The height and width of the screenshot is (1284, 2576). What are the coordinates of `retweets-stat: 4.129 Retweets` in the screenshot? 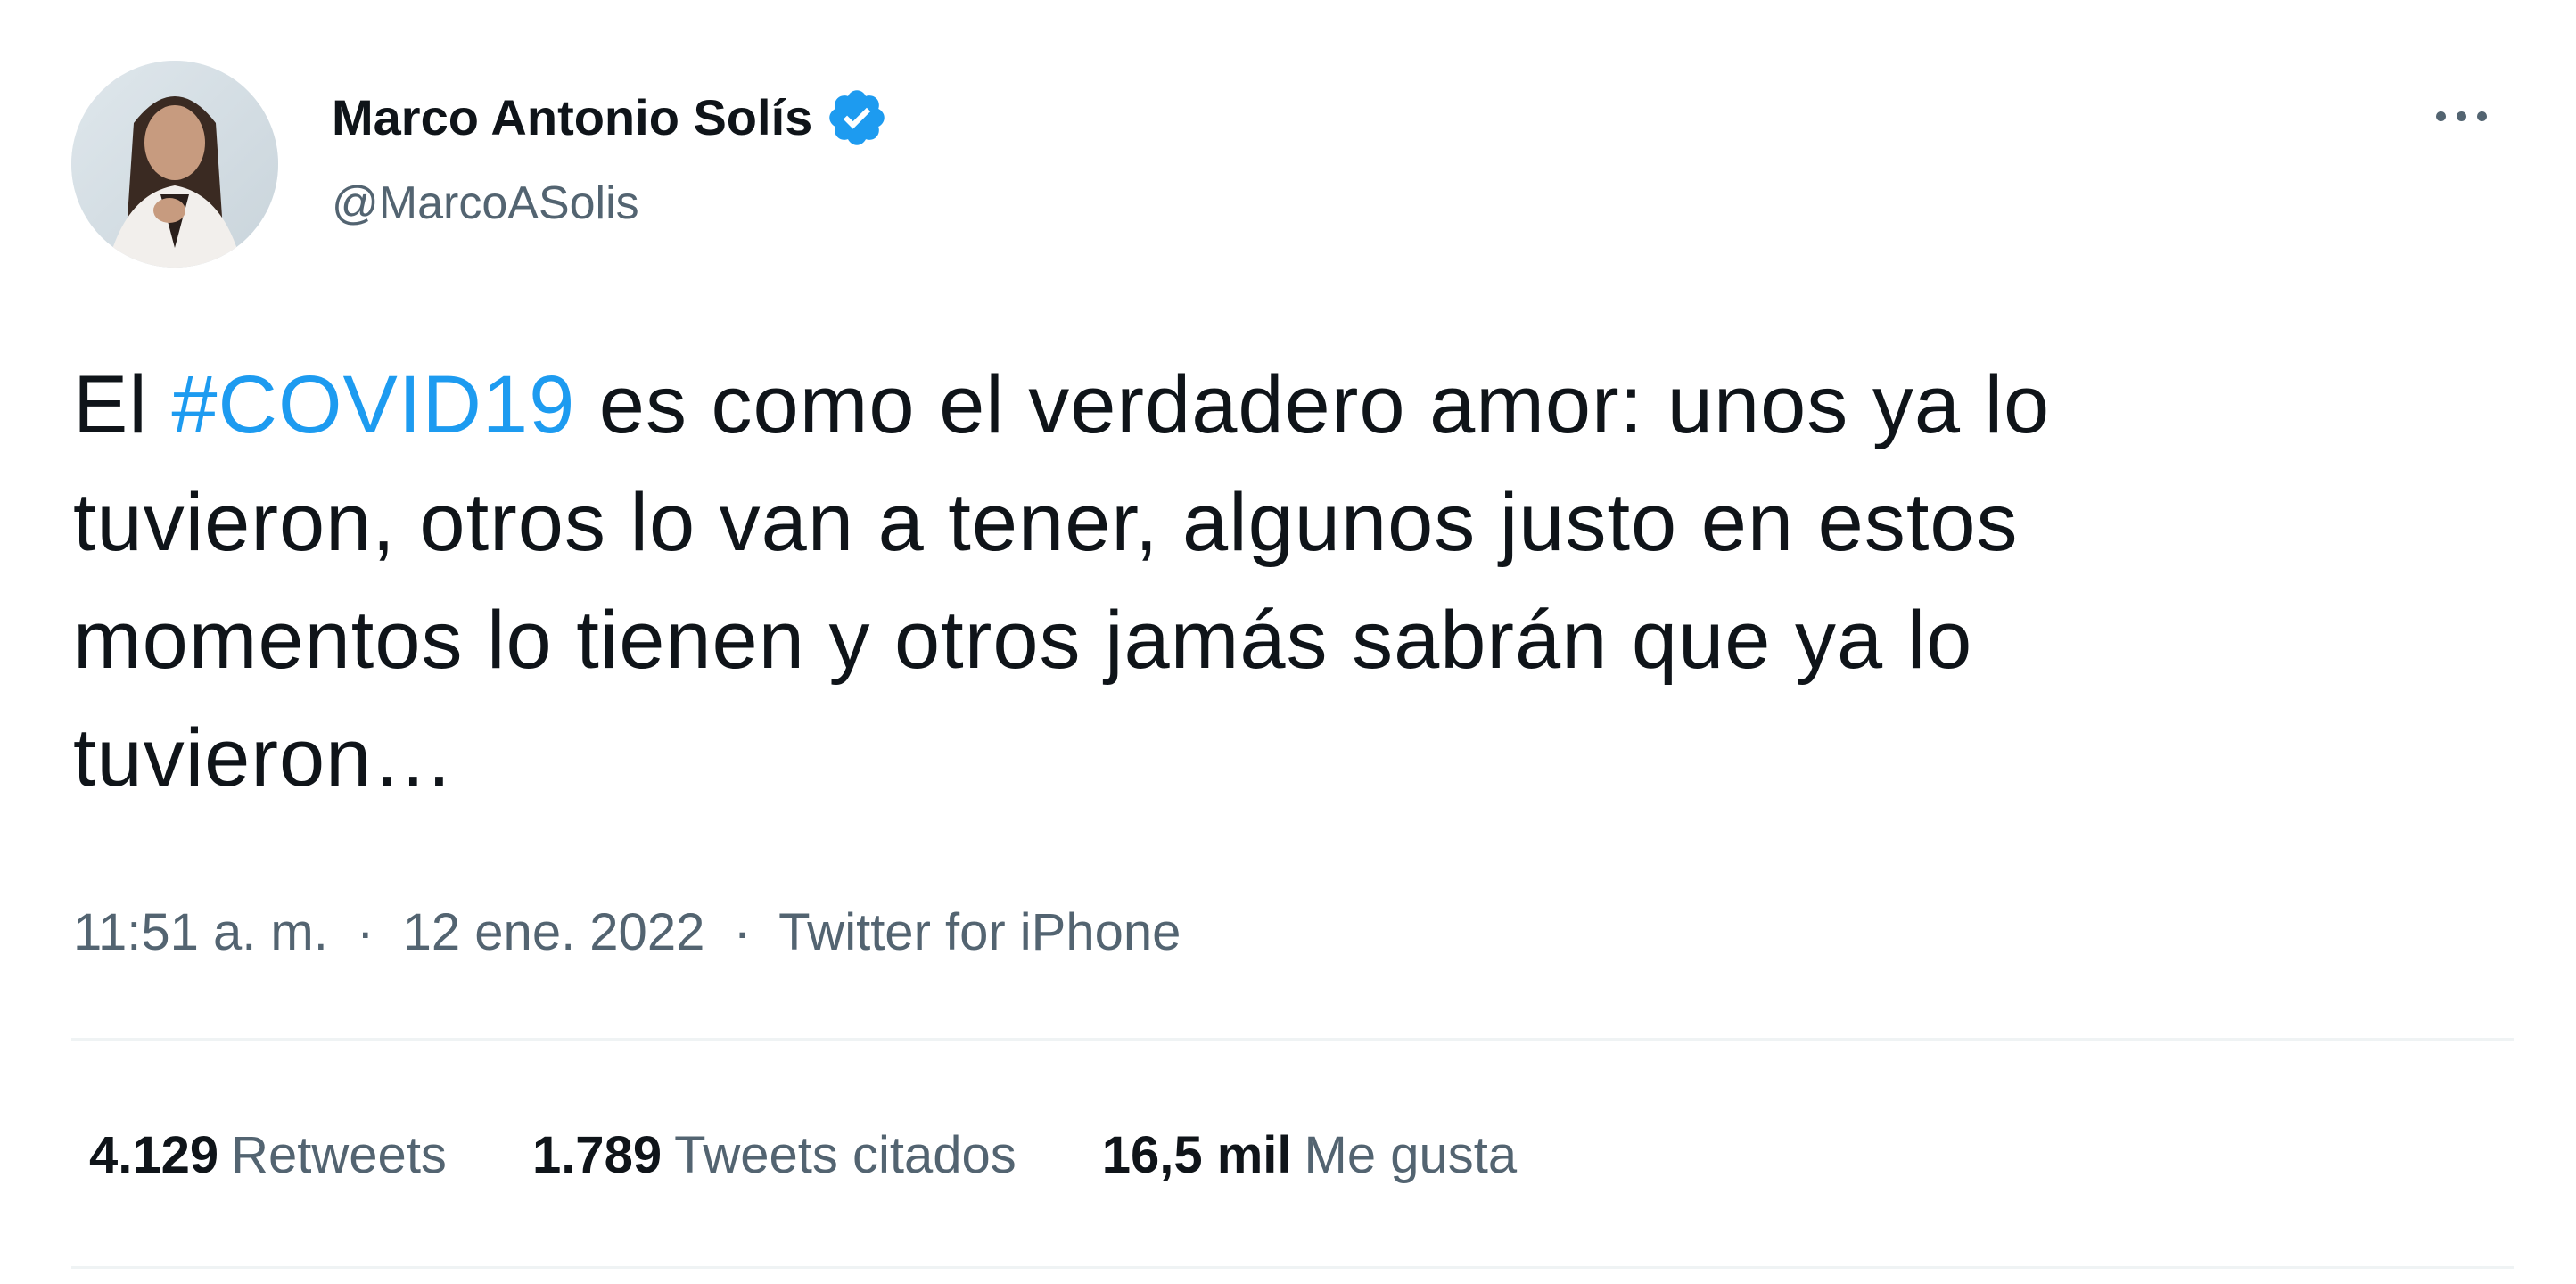 It's located at (268, 1155).